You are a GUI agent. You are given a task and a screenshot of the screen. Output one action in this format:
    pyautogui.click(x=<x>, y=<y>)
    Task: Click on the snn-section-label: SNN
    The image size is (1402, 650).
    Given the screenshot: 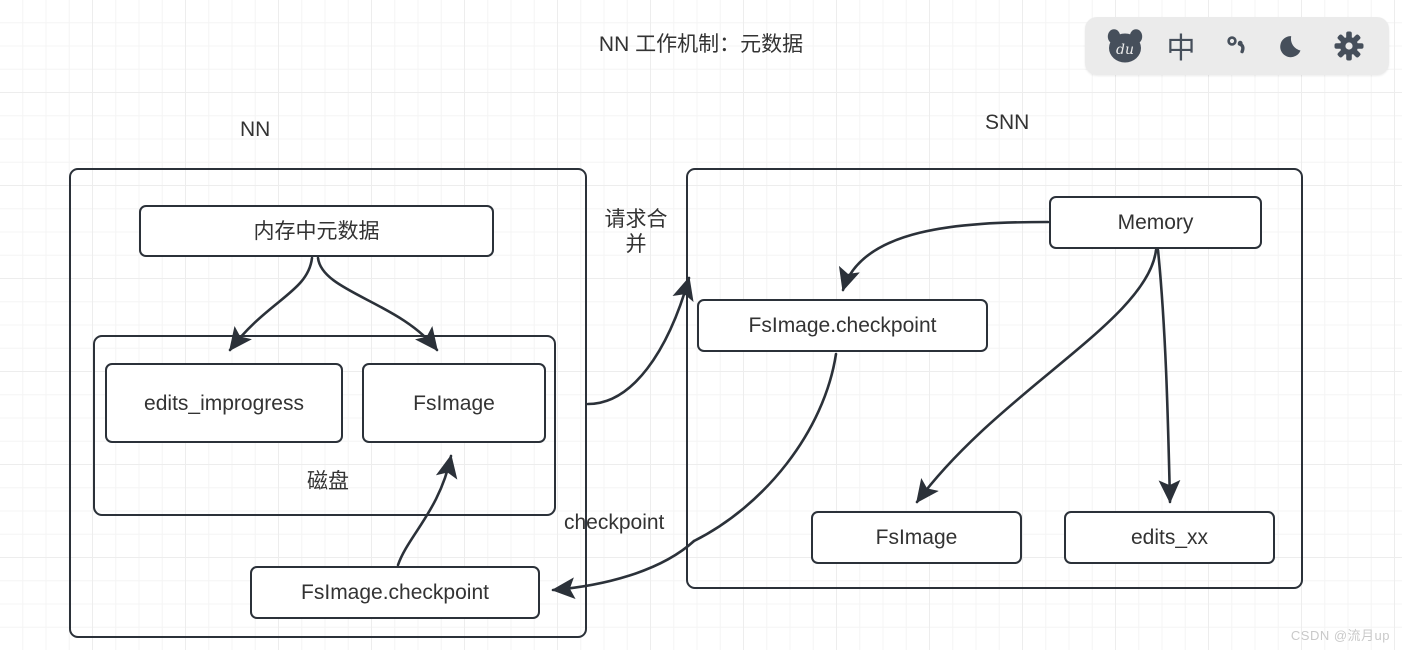 What is the action you would take?
    pyautogui.click(x=1007, y=122)
    